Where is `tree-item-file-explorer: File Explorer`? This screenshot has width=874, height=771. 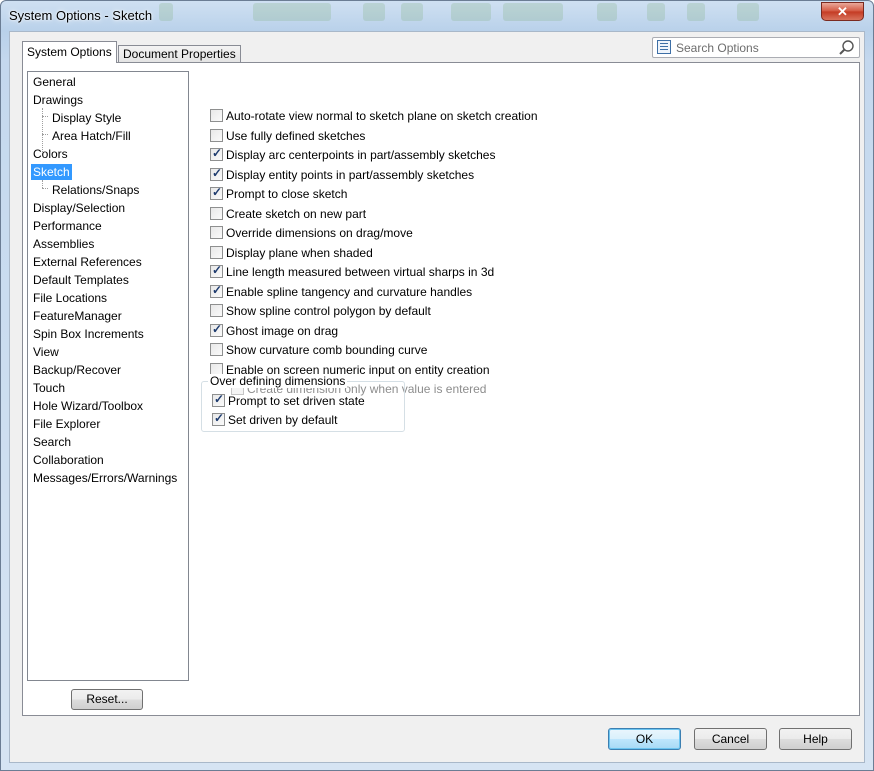
tree-item-file-explorer: File Explorer is located at coordinates (66, 424).